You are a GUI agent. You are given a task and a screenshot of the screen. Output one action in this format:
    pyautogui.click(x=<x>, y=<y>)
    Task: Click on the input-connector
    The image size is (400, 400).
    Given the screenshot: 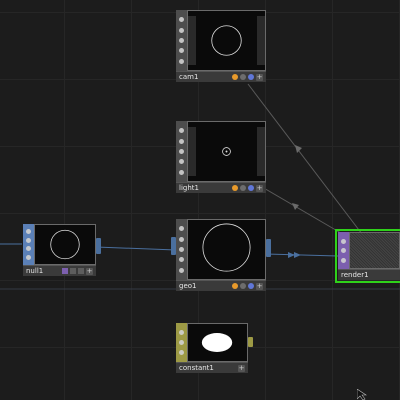 What is the action you would take?
    pyautogui.click(x=173, y=246)
    